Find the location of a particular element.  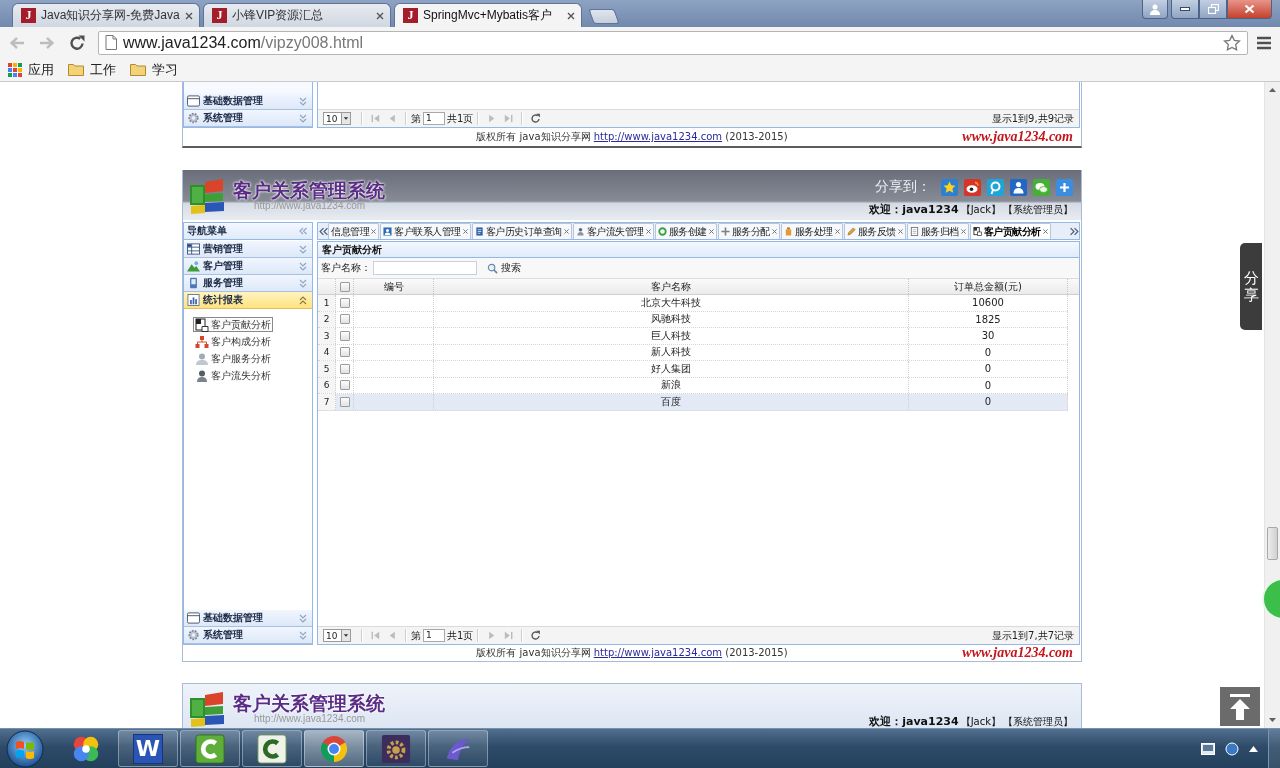

table-row: 1 北京大牛科技 10600 is located at coordinates (693, 303).